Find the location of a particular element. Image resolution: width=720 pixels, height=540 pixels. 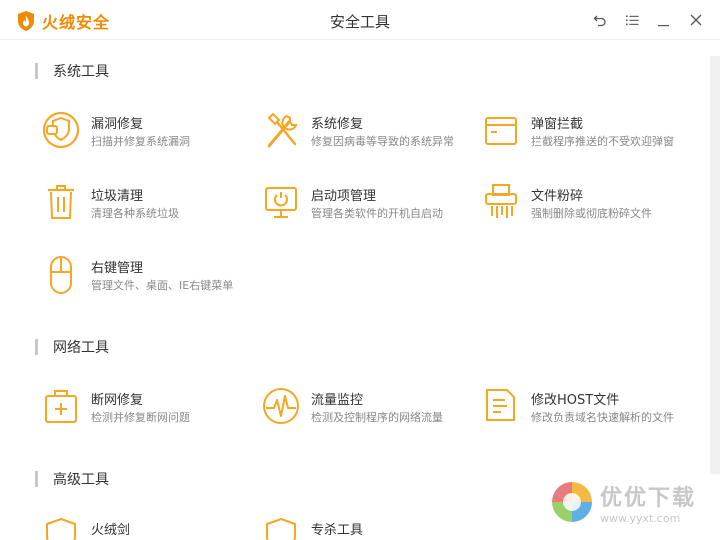

section-title: 高级工具 is located at coordinates (81, 480).